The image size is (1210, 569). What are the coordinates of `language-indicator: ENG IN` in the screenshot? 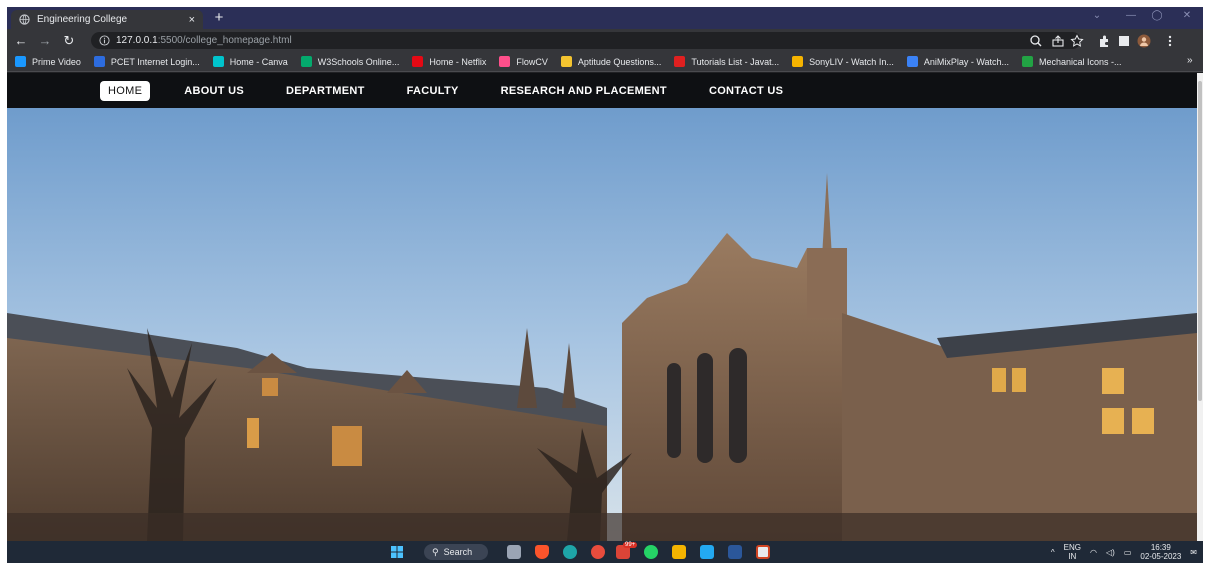 It's located at (1072, 552).